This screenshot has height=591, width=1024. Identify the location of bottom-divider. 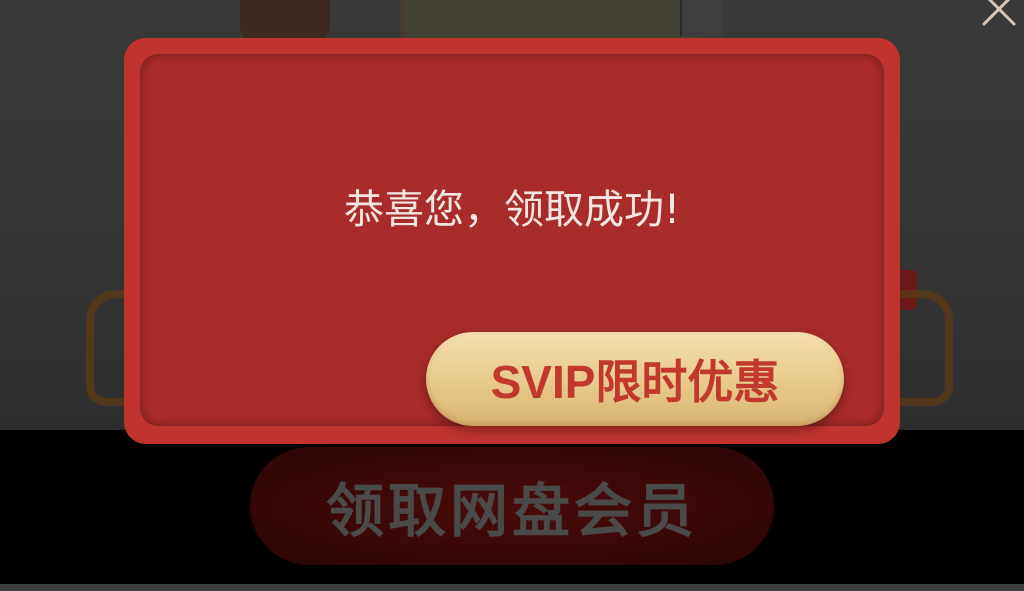
(512, 587).